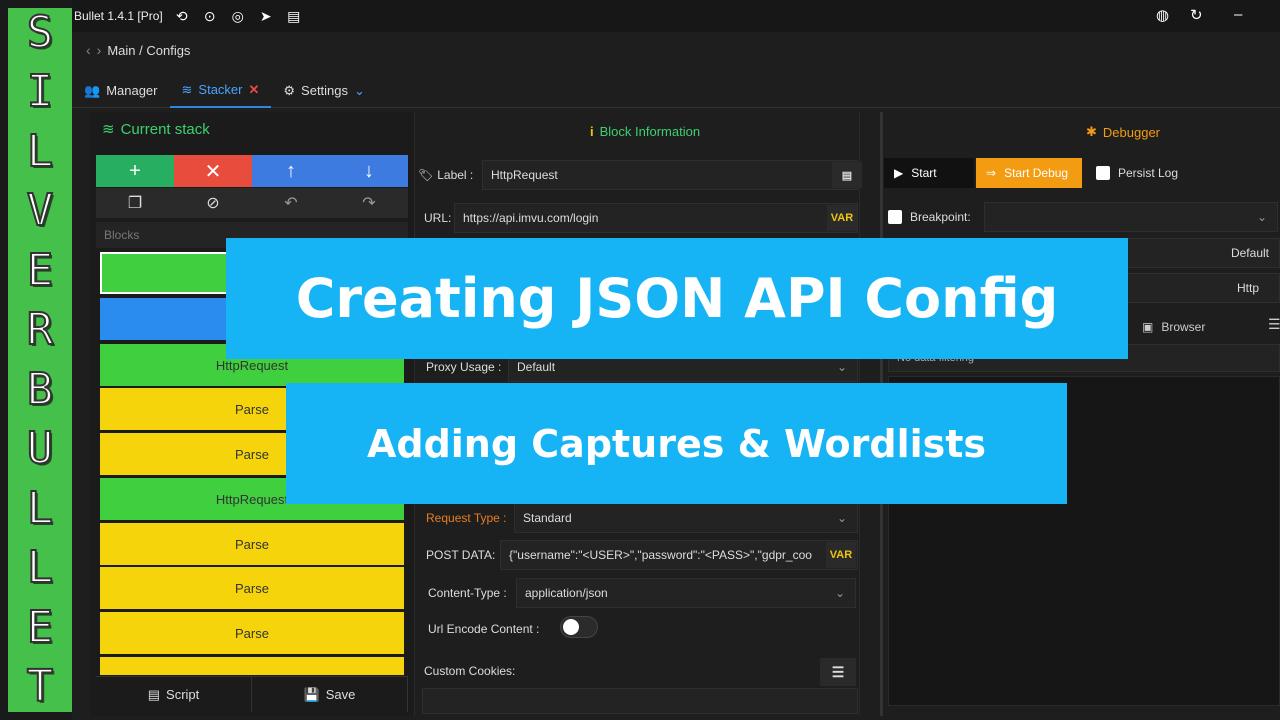 The image size is (1280, 720). What do you see at coordinates (135, 203) in the screenshot?
I see `clone-button: ❐` at bounding box center [135, 203].